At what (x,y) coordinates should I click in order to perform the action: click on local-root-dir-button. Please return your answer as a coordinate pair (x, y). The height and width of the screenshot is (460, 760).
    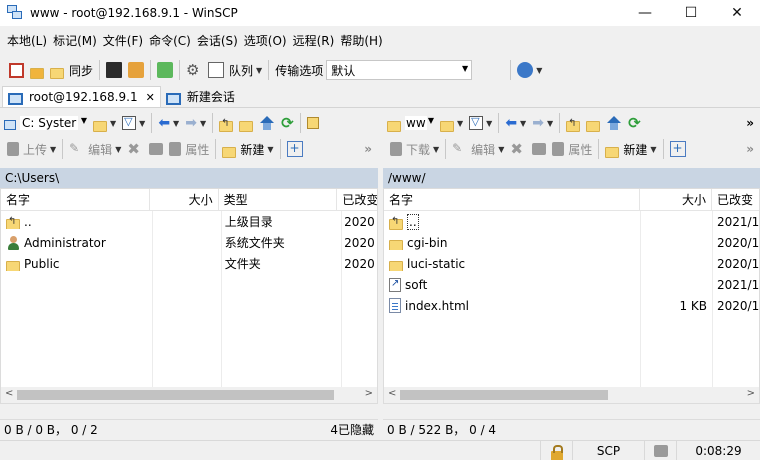
    Looking at the image, I should click on (246, 123).